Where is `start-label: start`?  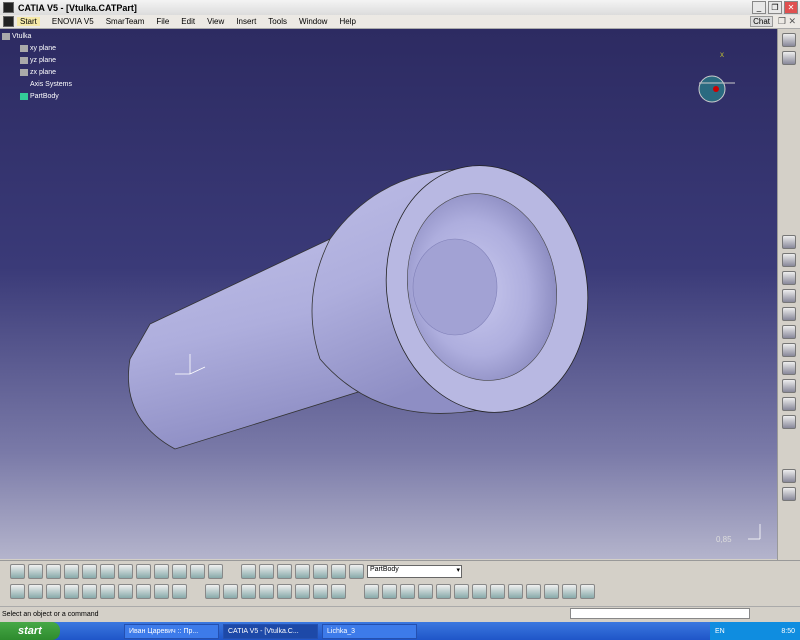
start-label: start is located at coordinates (30, 631).